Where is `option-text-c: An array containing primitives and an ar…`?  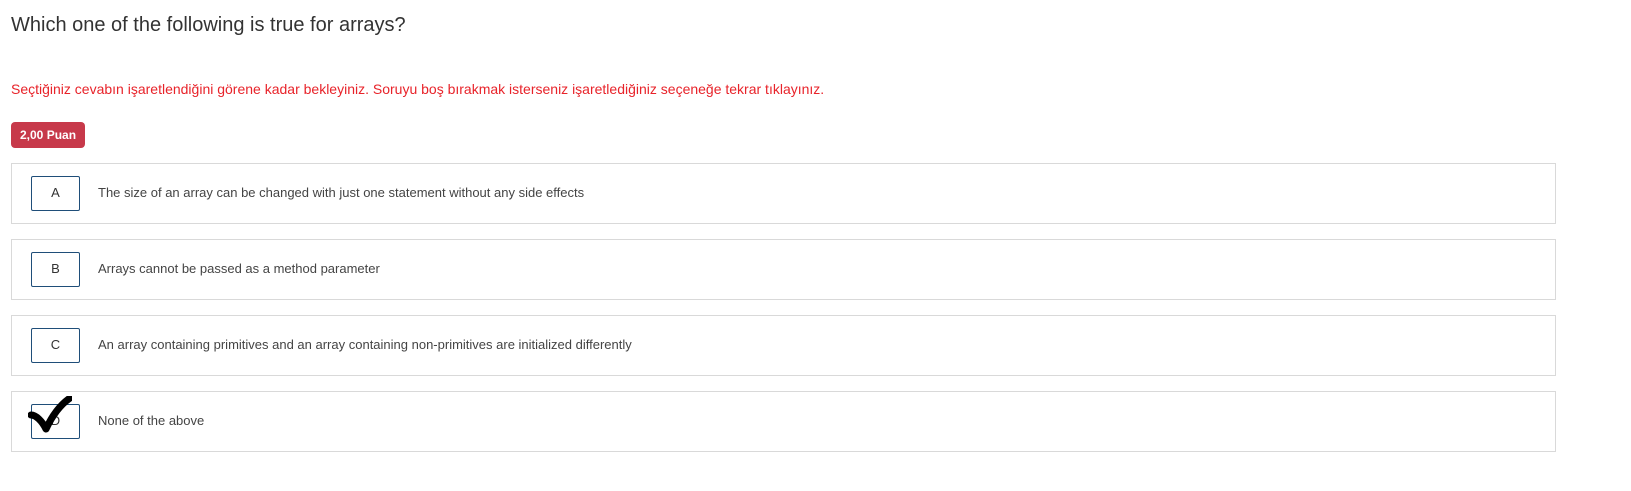
option-text-c: An array containing primitives and an ar… is located at coordinates (365, 344).